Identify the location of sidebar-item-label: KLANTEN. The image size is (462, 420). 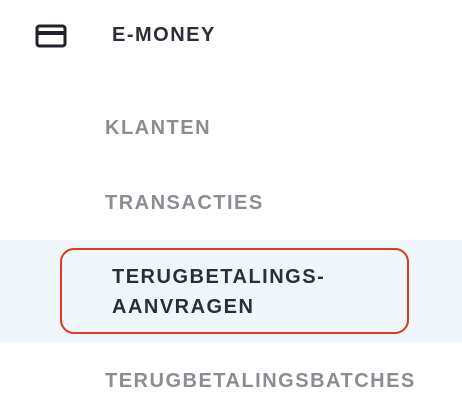
(158, 128).